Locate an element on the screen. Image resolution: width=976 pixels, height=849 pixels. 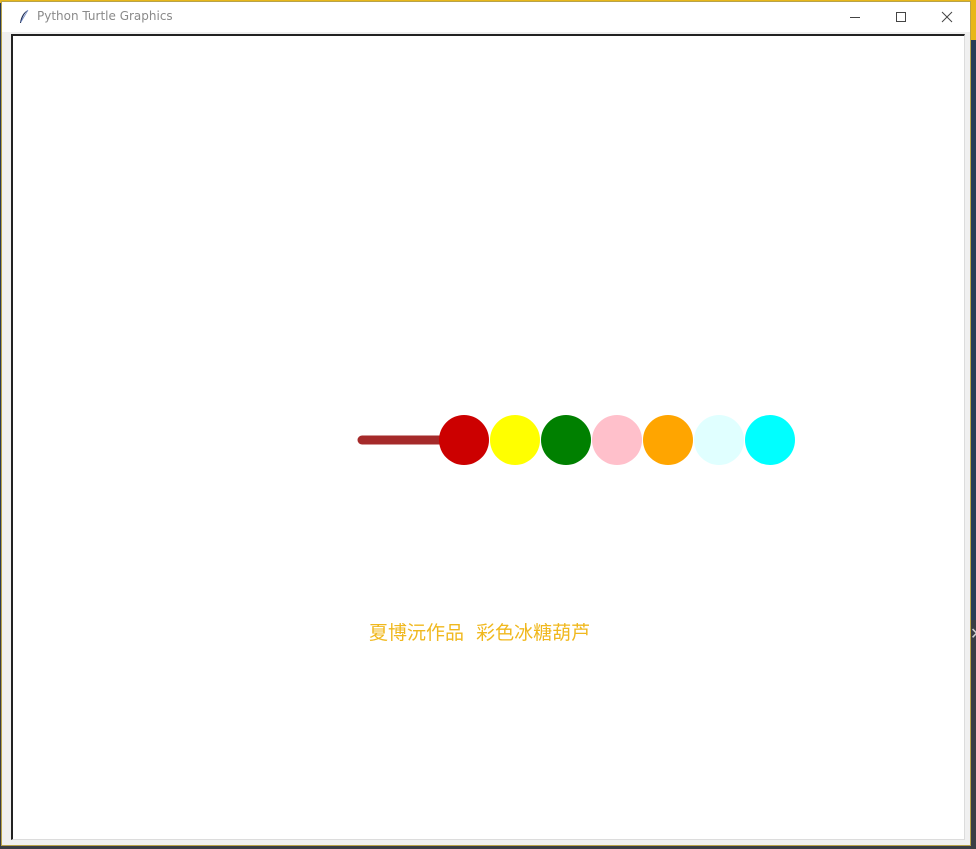
ball-red is located at coordinates (464, 440).